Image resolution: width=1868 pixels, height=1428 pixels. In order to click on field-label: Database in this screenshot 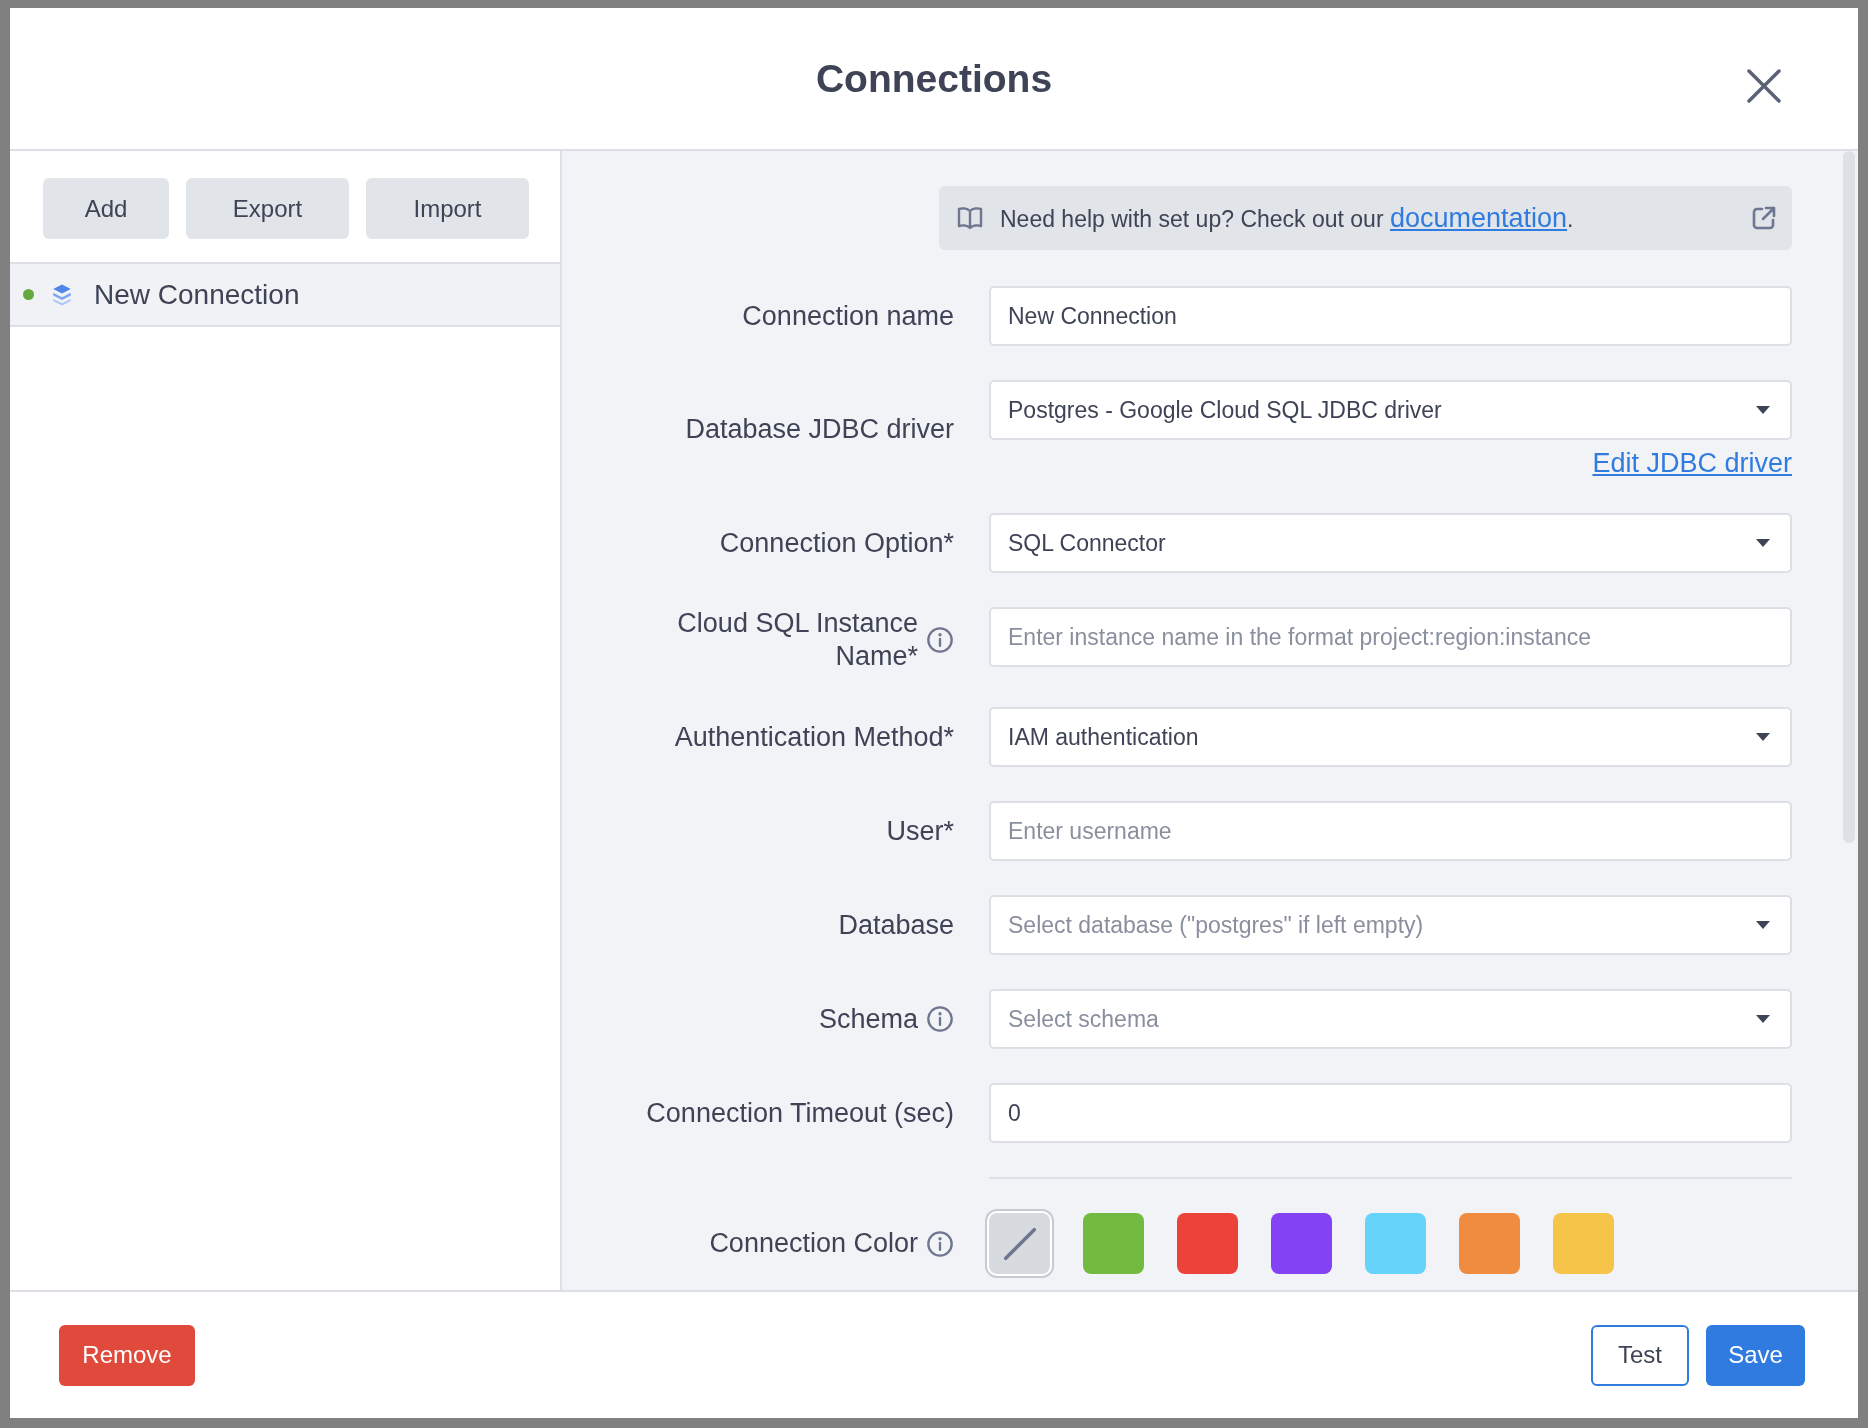, I will do `click(896, 925)`.